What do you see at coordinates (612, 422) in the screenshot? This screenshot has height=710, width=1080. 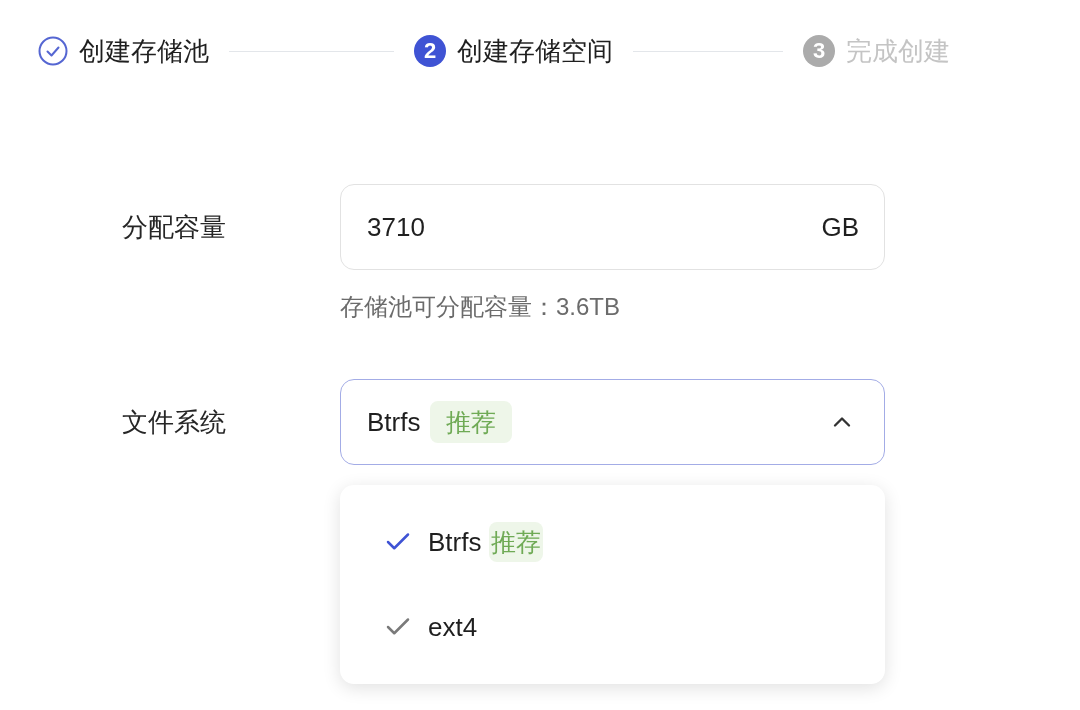 I see `file-system-select: Btrfs 推荐` at bounding box center [612, 422].